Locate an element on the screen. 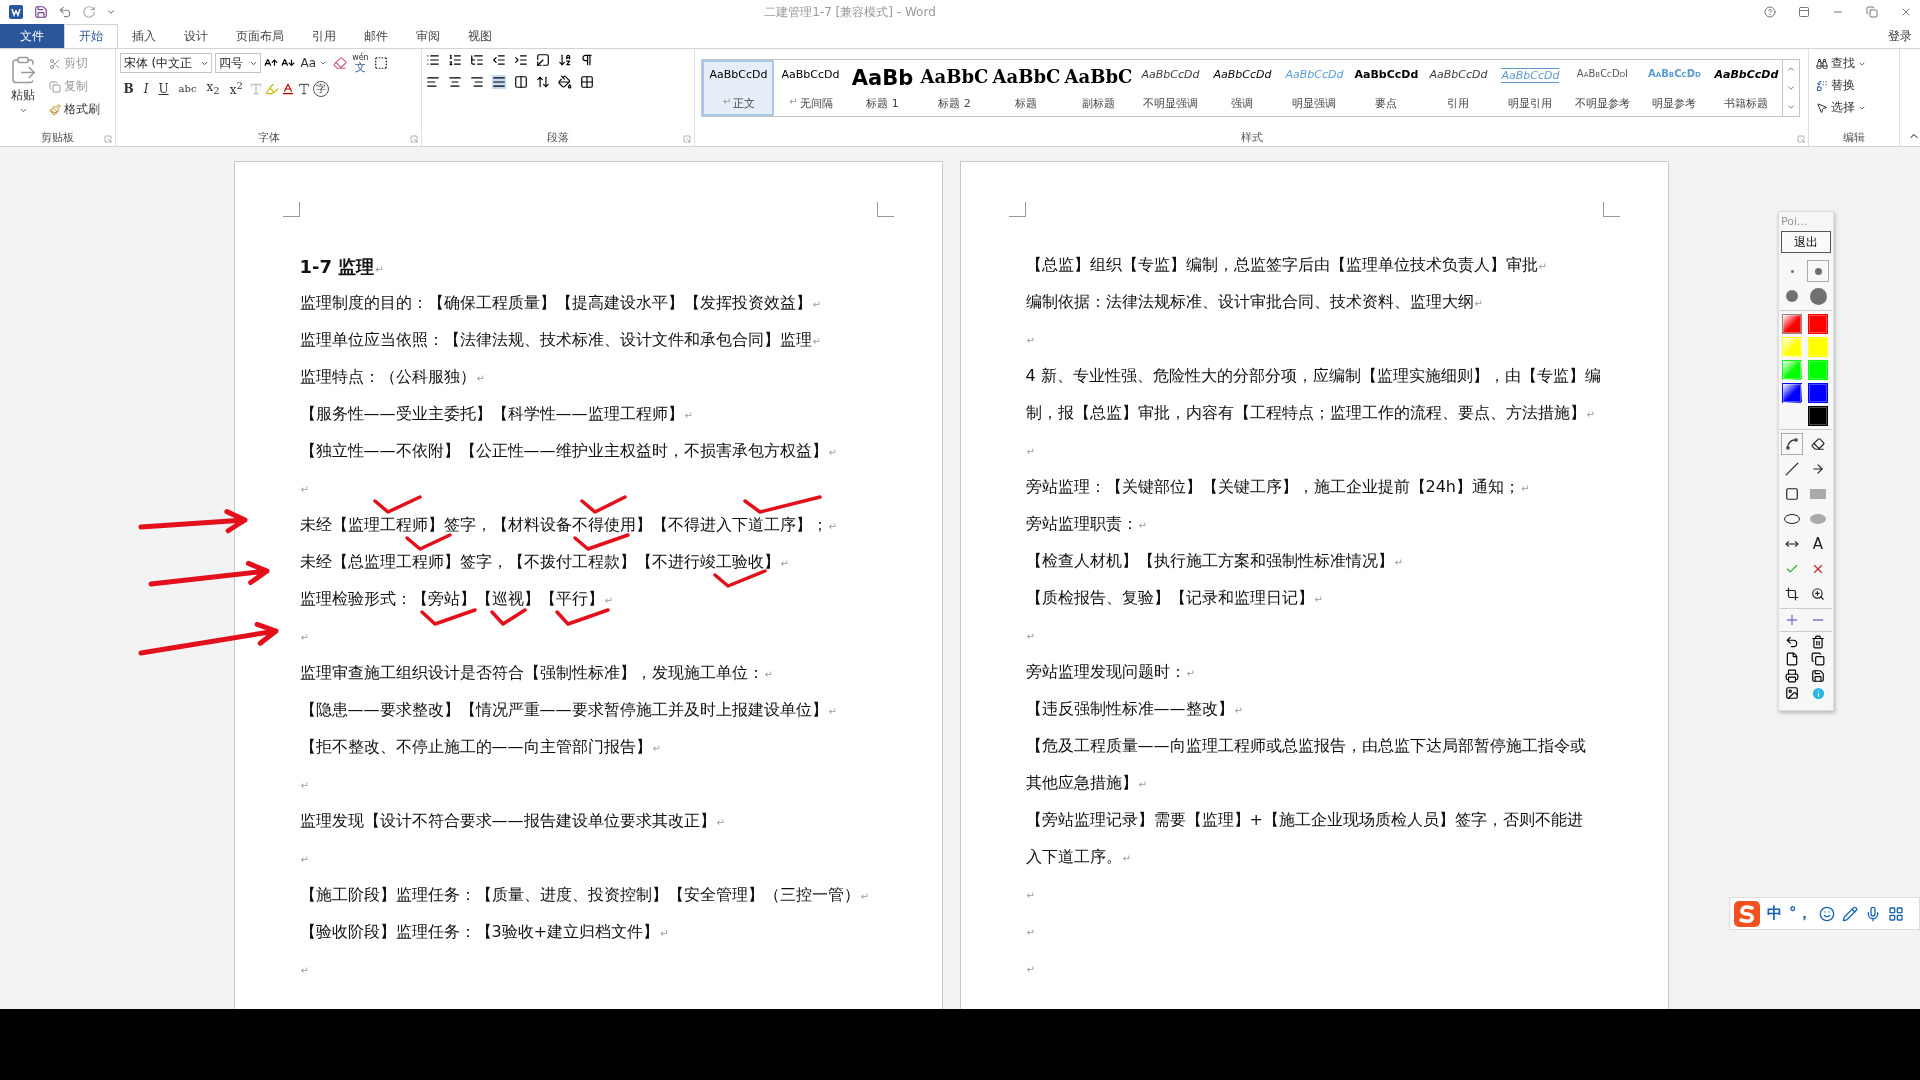 The height and width of the screenshot is (1080, 1920). distributed-icon is located at coordinates (521, 82).